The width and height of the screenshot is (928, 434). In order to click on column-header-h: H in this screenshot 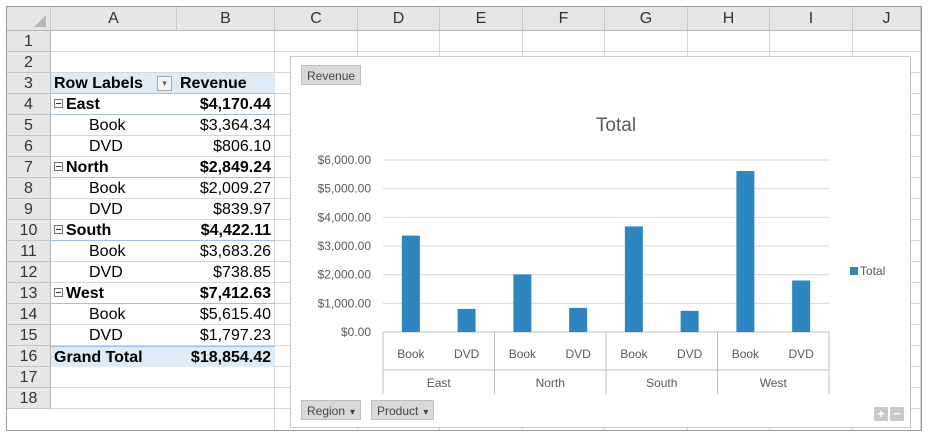, I will do `click(729, 19)`.